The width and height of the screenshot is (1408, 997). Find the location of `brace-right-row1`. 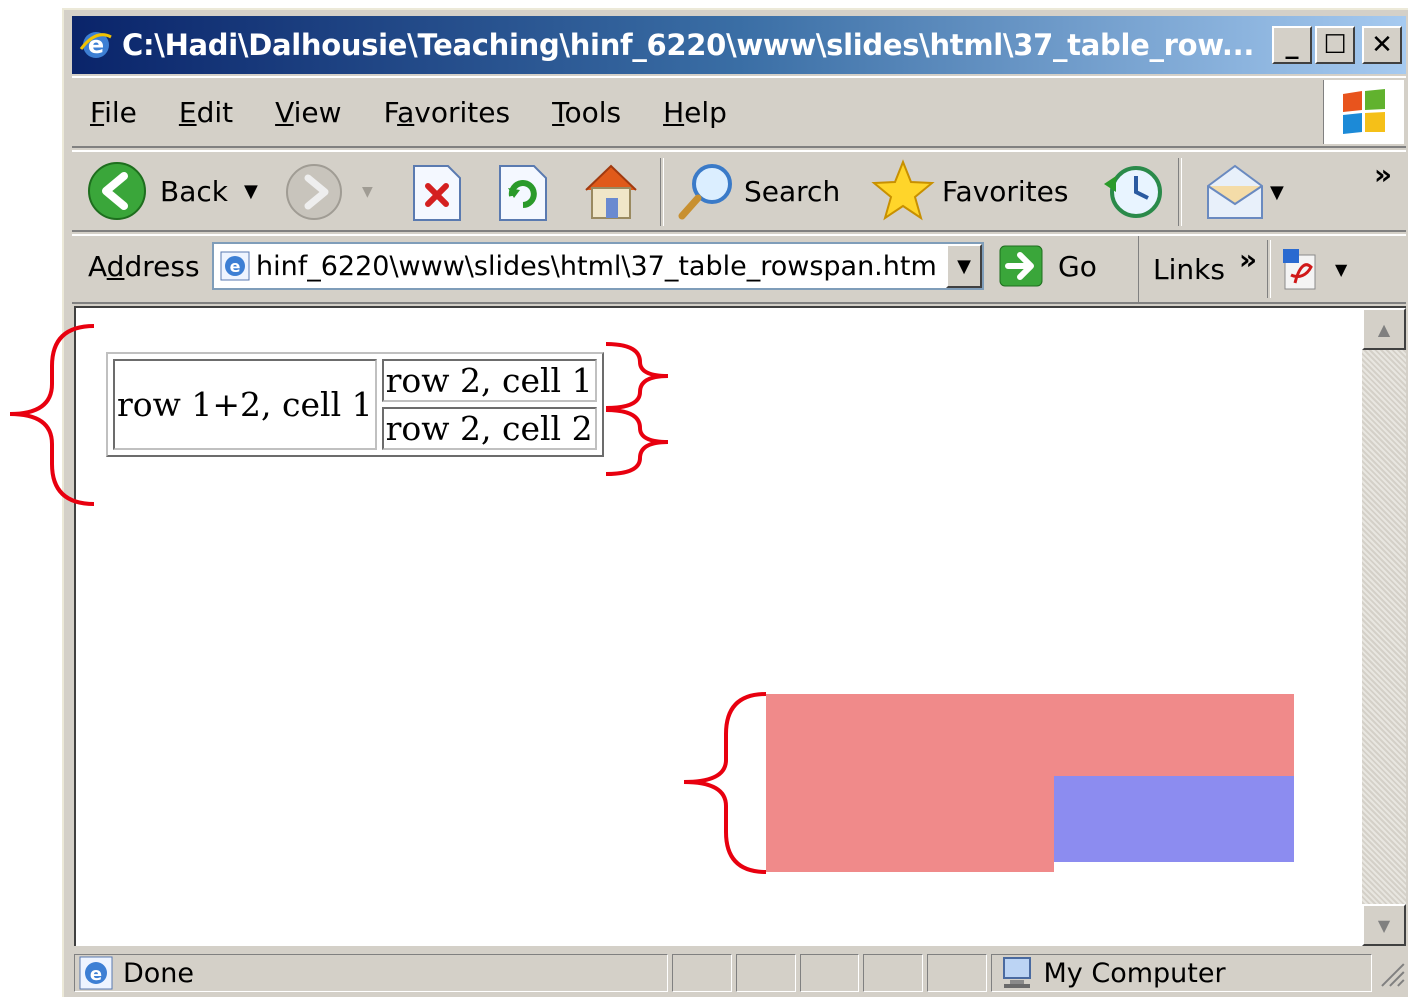

brace-right-row1 is located at coordinates (637, 376).